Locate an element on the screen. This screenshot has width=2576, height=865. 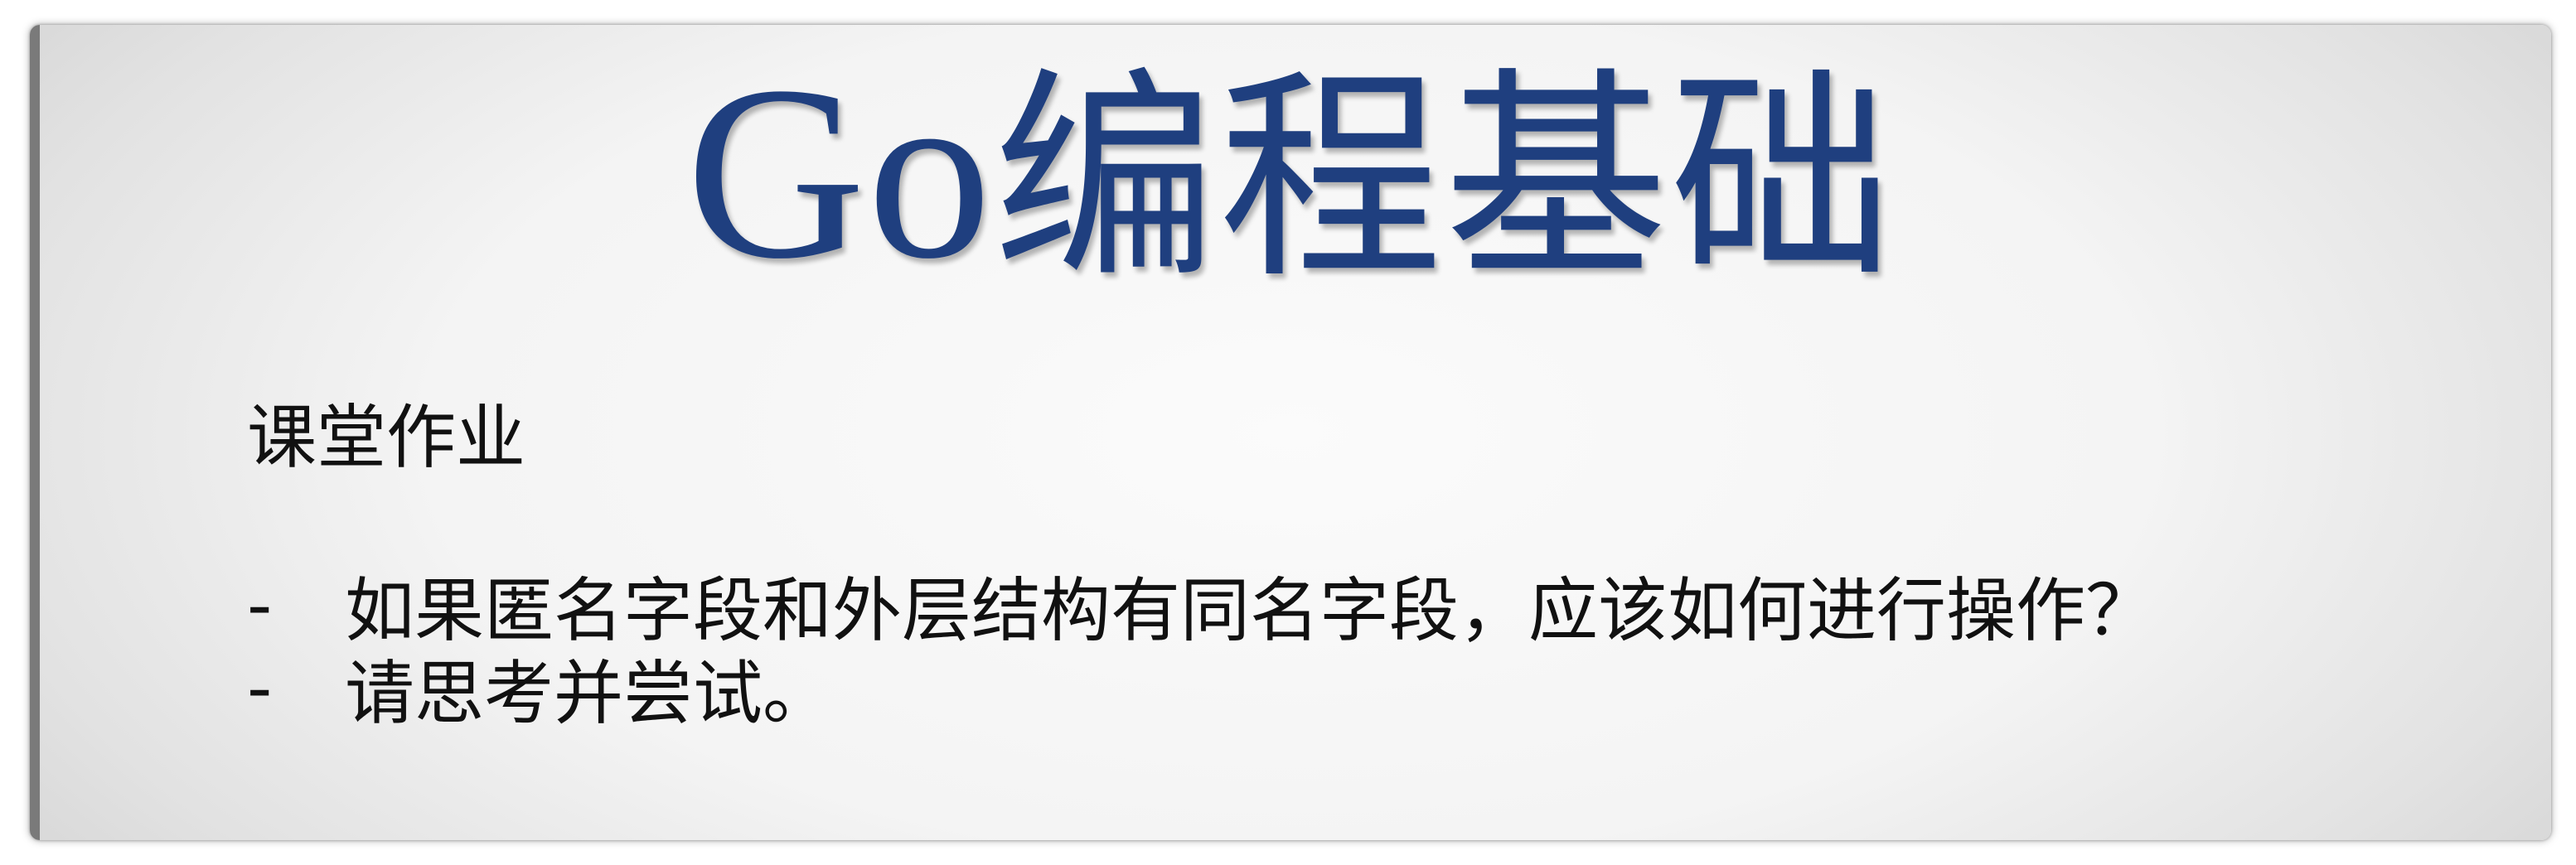
bullet-item: - 请思考并尝试。 is located at coordinates (1201, 690).